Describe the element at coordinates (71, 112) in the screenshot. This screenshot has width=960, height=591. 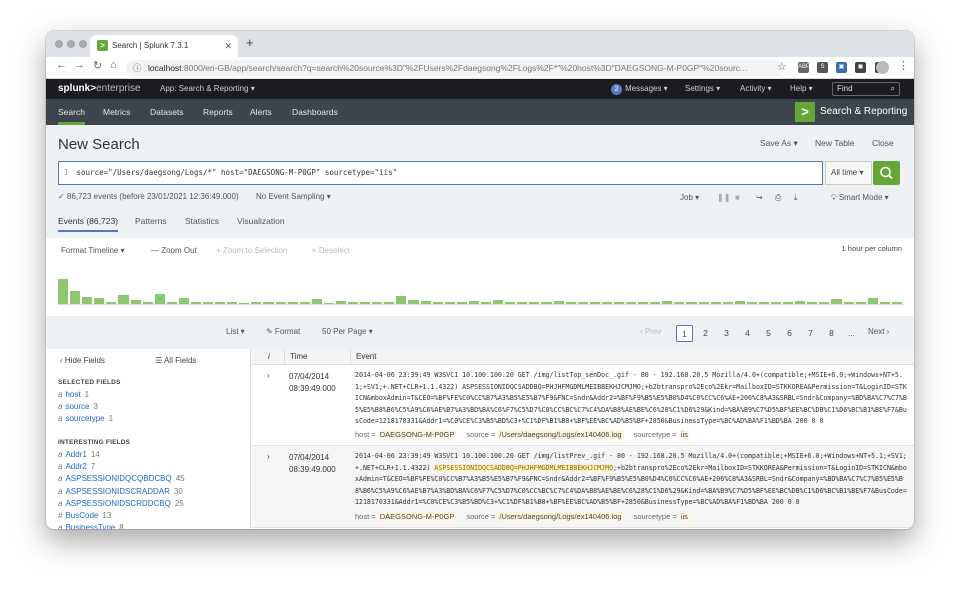
I see `nav-search: Search` at that location.